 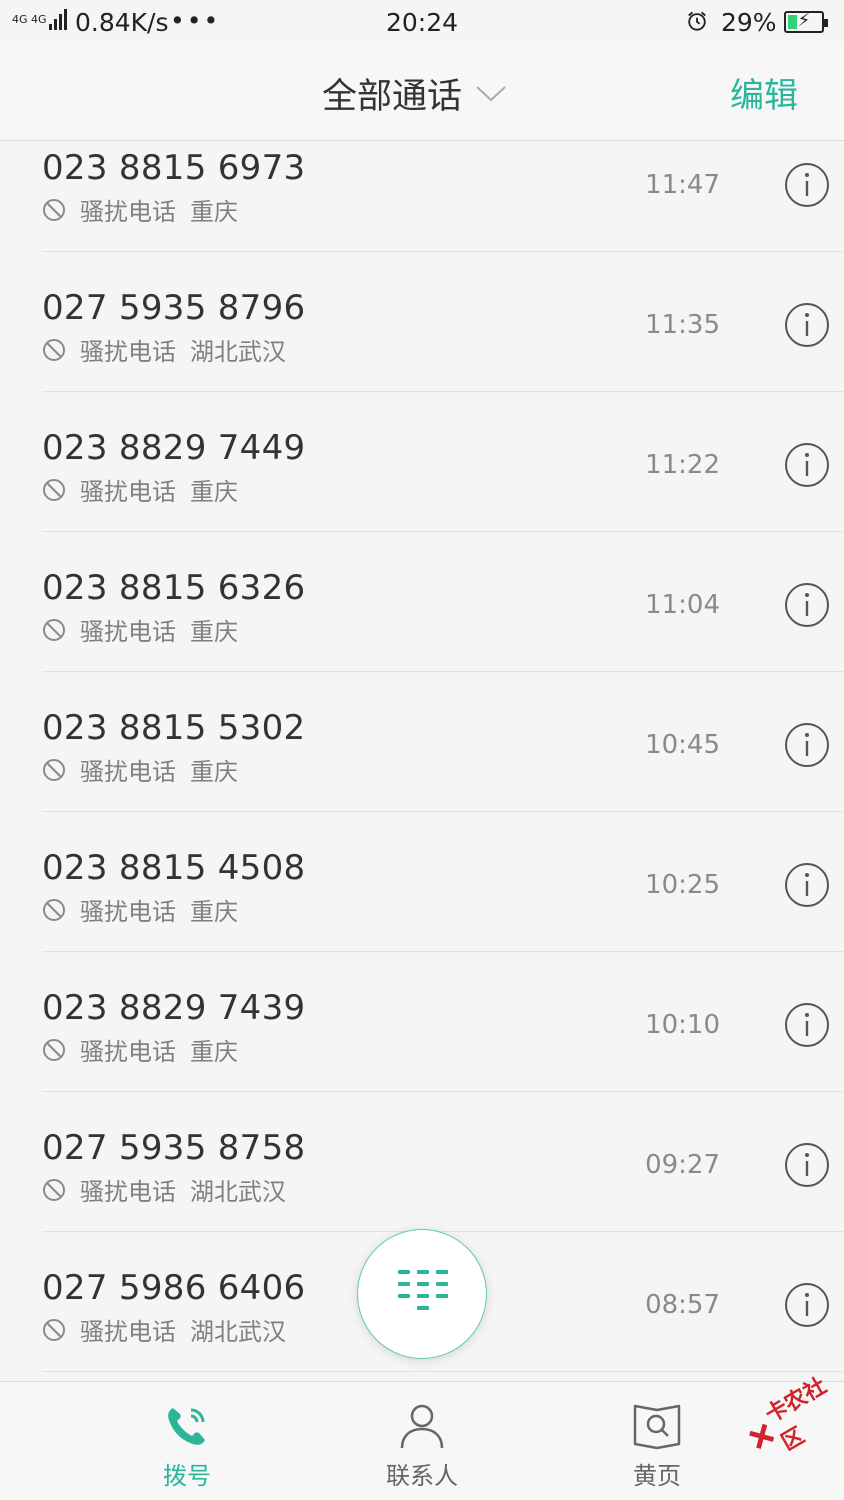 I want to click on call-row: 023 8829 7449 骚扰电话 重庆 11:22, so click(x=443, y=462).